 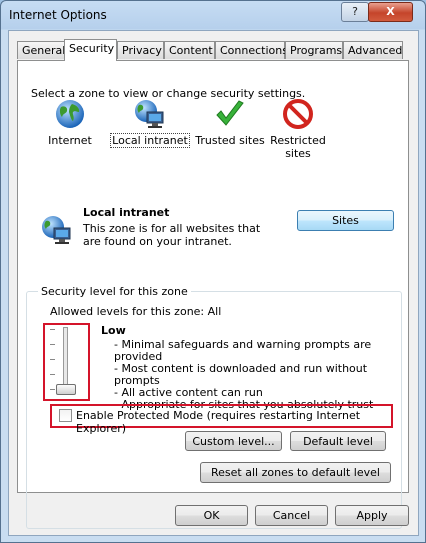 I want to click on checkmark-icon, so click(x=230, y=113).